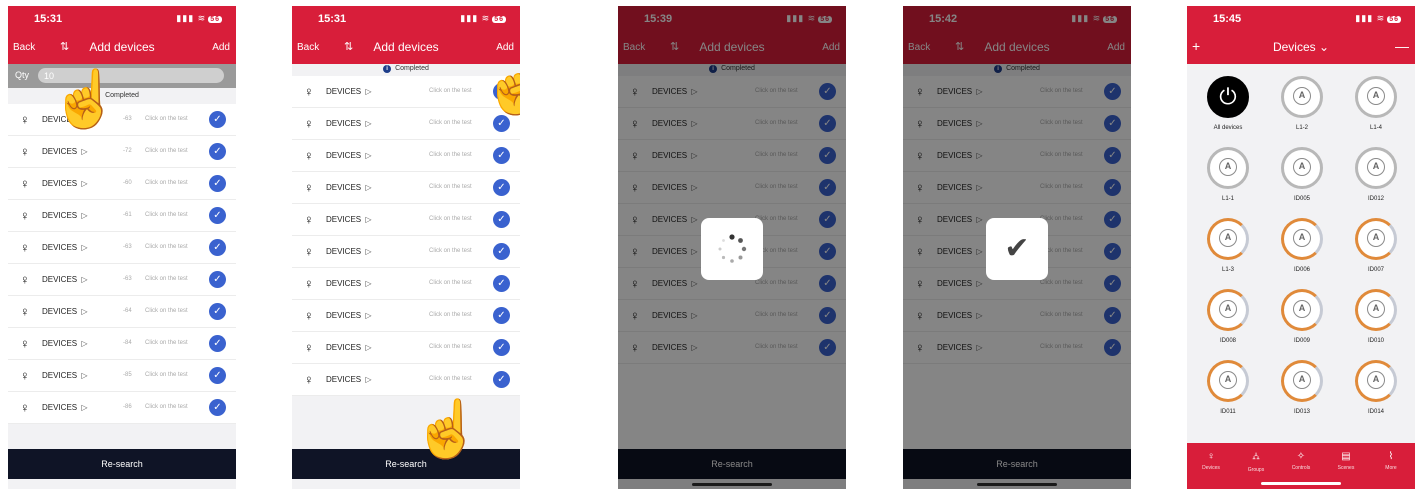 This screenshot has width=1419, height=489. I want to click on list-item: ♀ DEVICES ▷ -64 Click on the test ✓, so click(122, 312).